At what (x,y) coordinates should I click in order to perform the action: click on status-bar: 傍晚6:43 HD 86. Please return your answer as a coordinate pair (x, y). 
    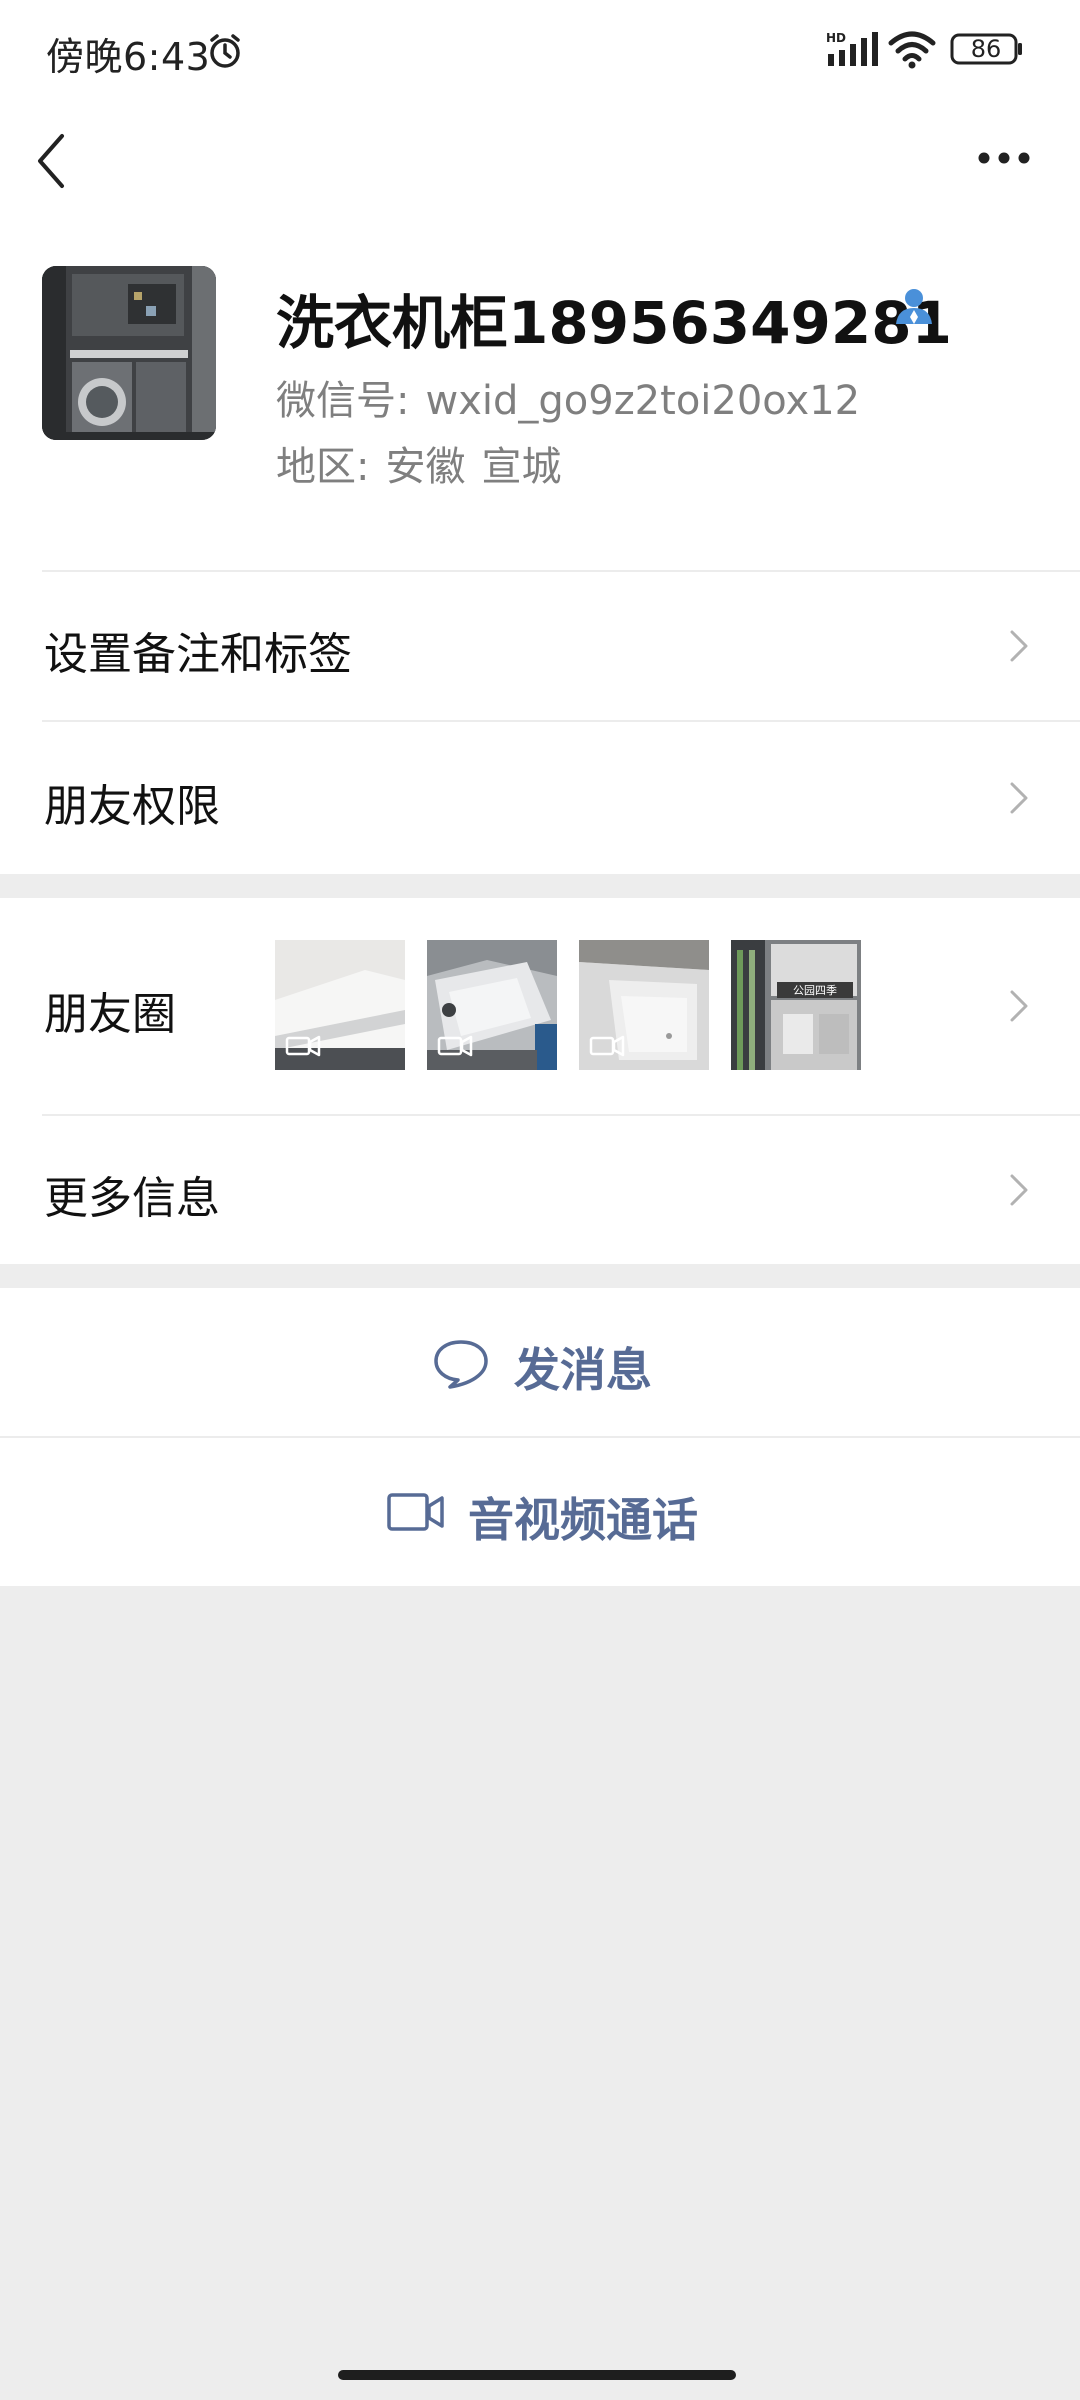
    Looking at the image, I should click on (540, 50).